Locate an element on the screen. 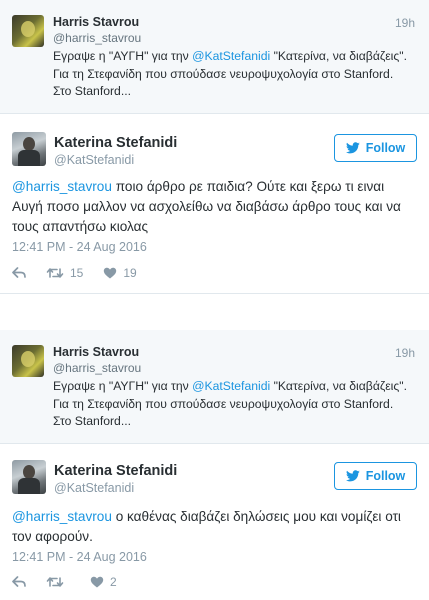  retweet-count: 15 is located at coordinates (77, 273).